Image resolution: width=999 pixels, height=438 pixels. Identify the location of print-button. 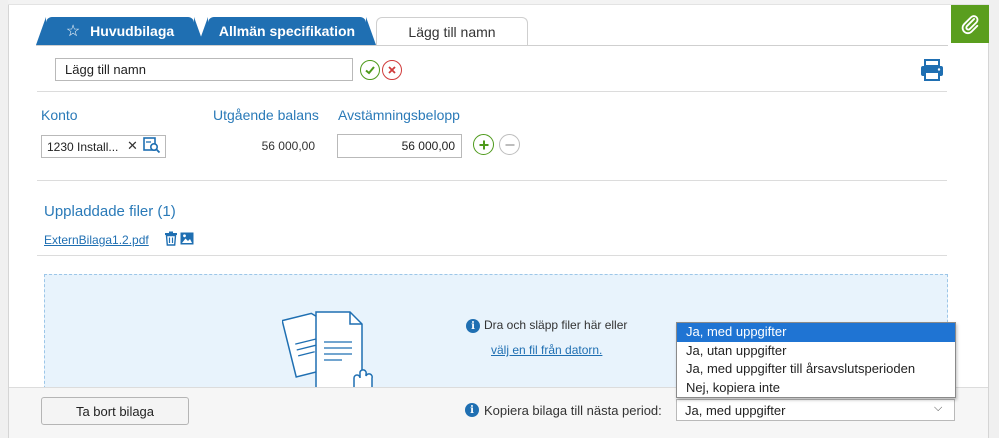
(932, 70).